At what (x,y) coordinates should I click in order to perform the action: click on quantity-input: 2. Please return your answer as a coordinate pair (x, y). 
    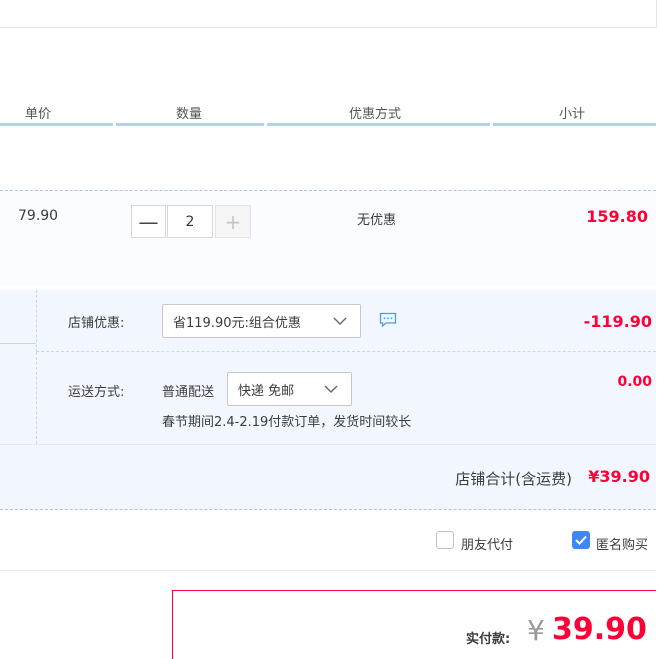
    Looking at the image, I should click on (190, 221).